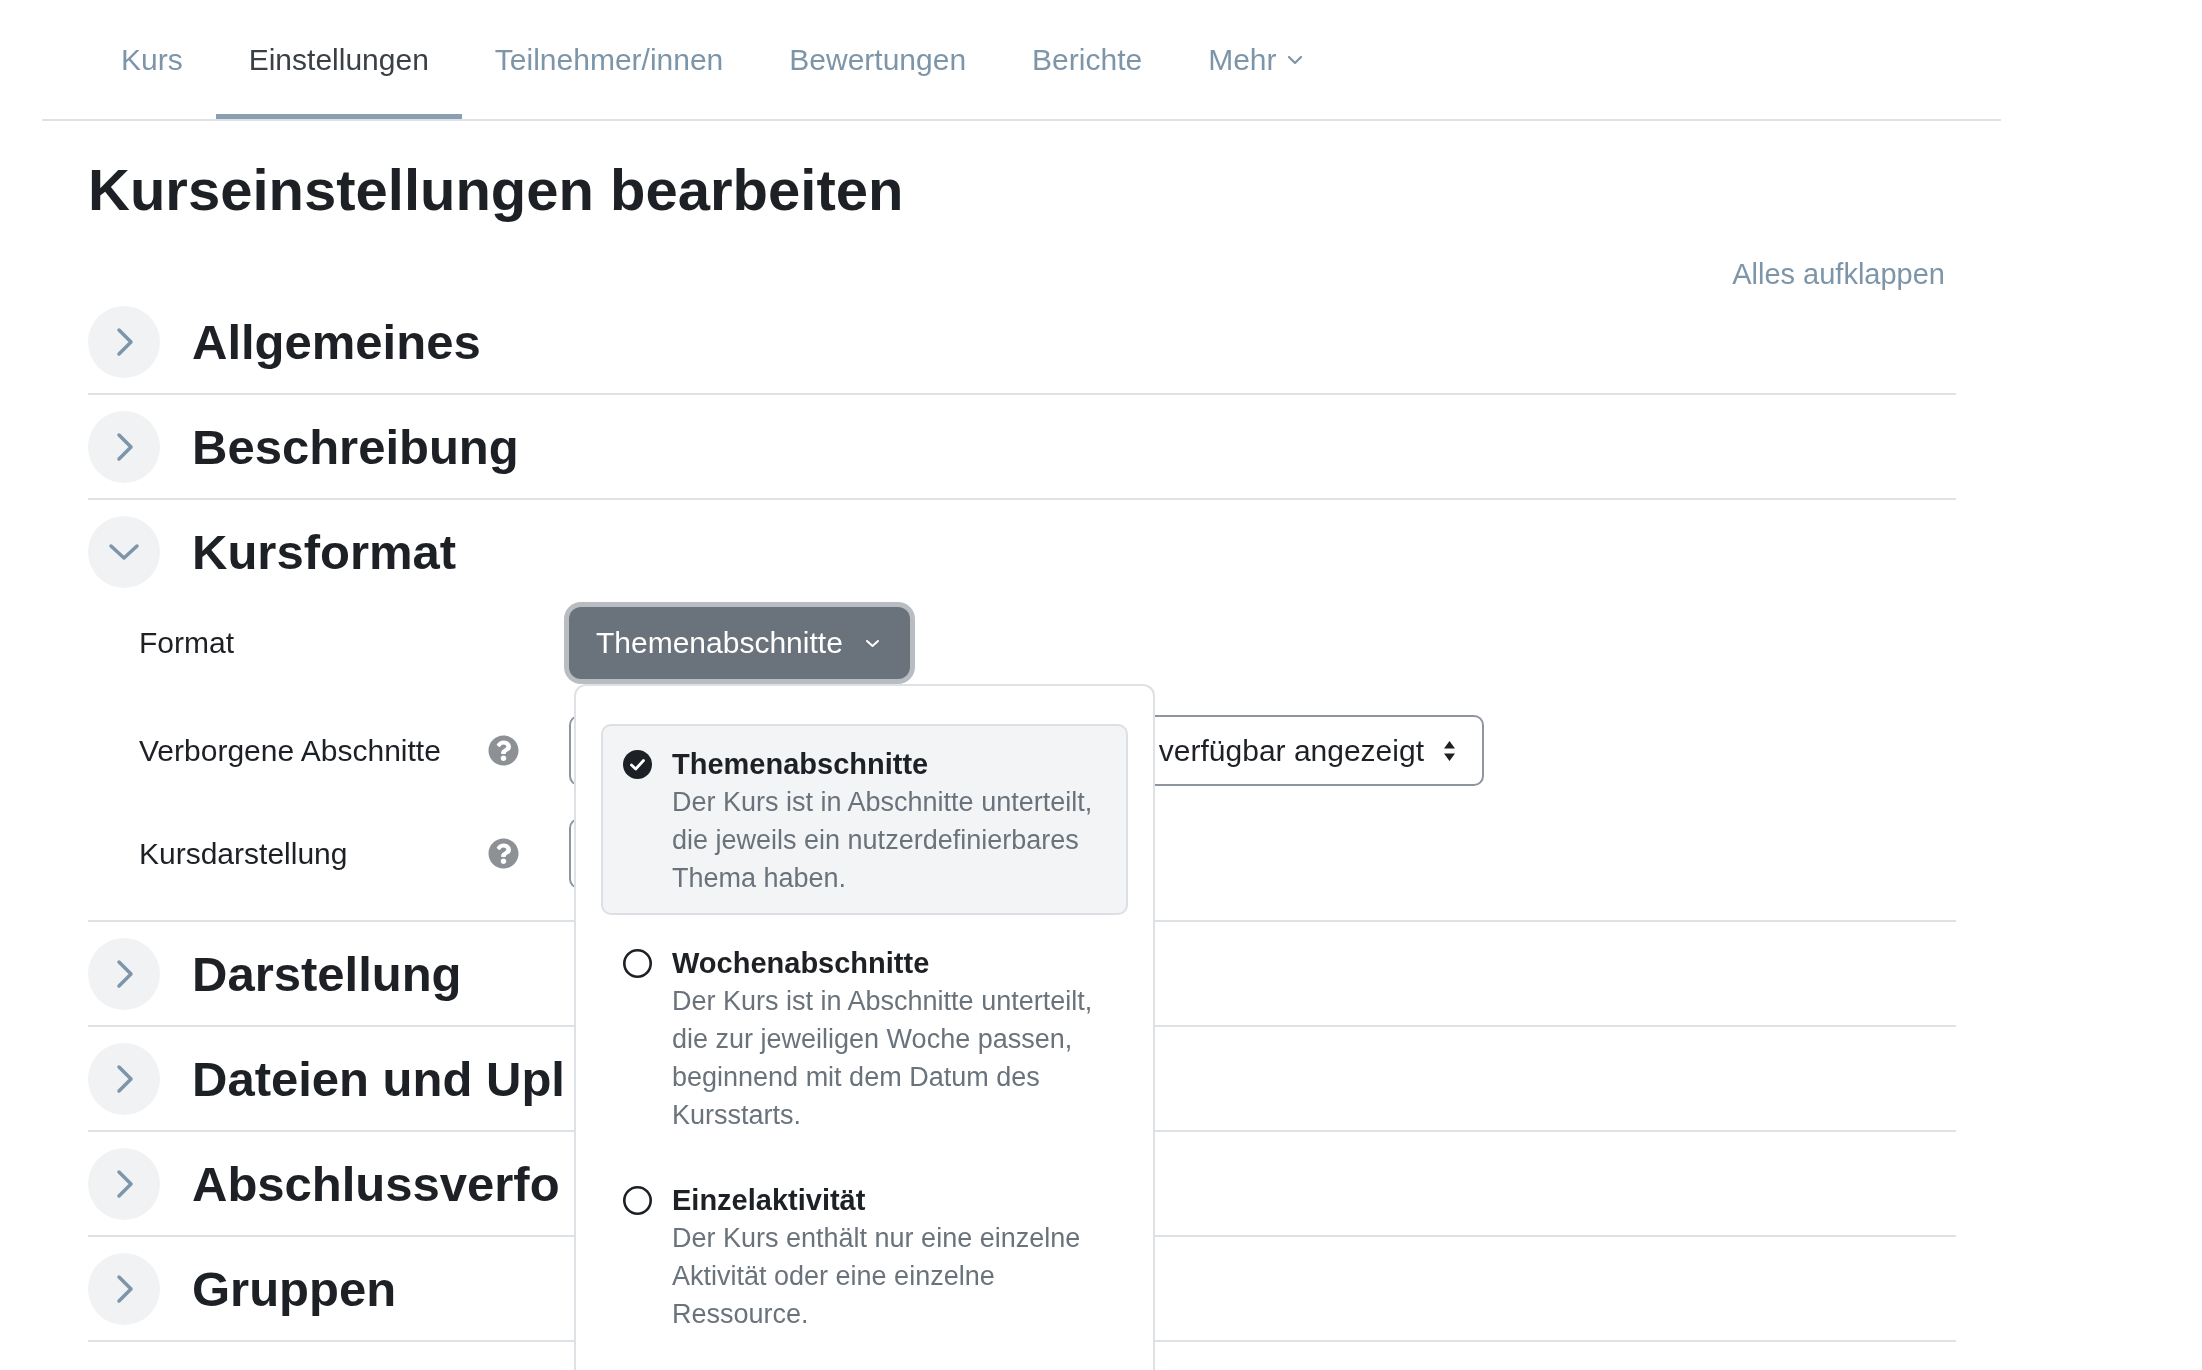 The image size is (2202, 1370). What do you see at coordinates (496, 190) in the screenshot?
I see `page-title: Kurseinstellungen bearbeiten` at bounding box center [496, 190].